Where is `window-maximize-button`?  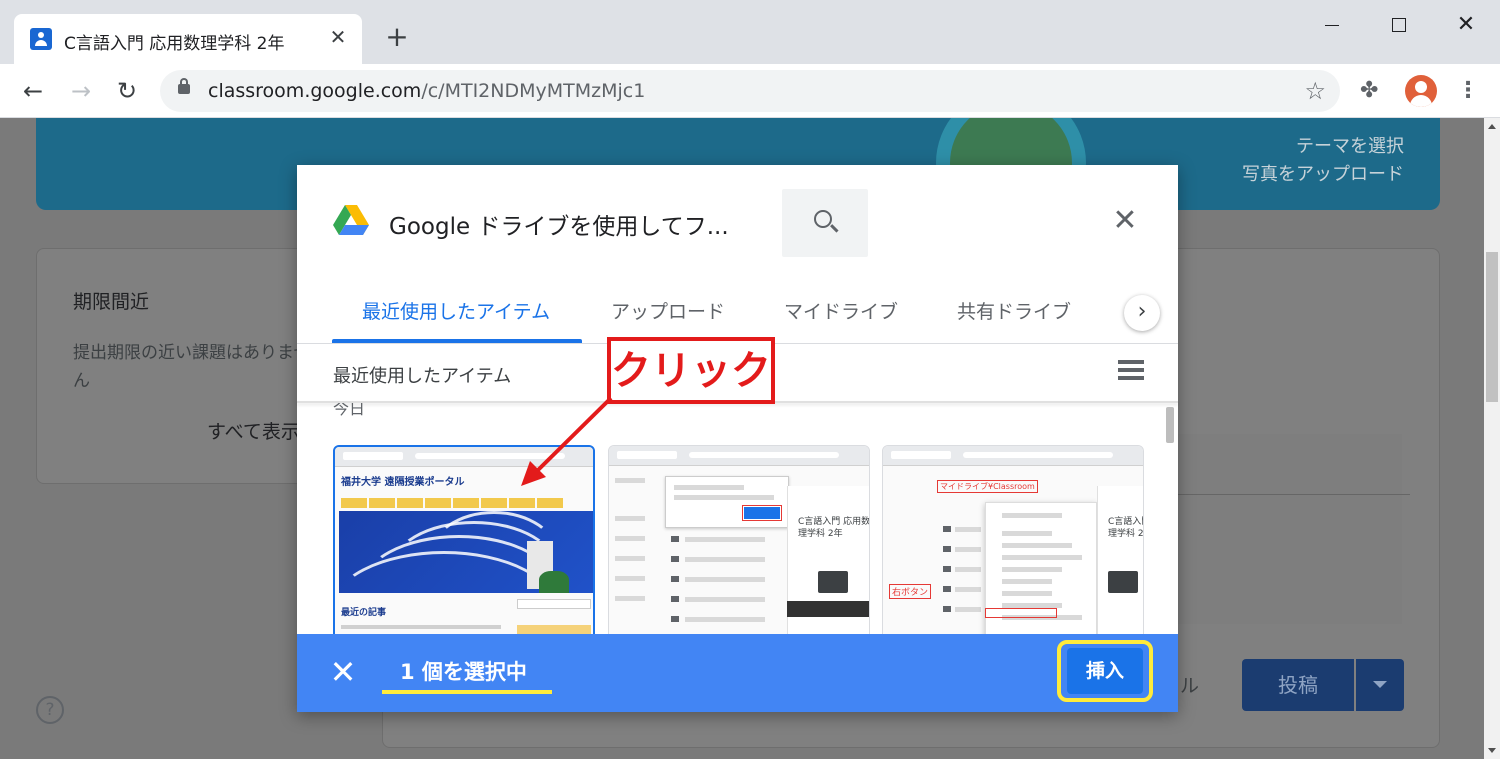
window-maximize-button is located at coordinates (1399, 25).